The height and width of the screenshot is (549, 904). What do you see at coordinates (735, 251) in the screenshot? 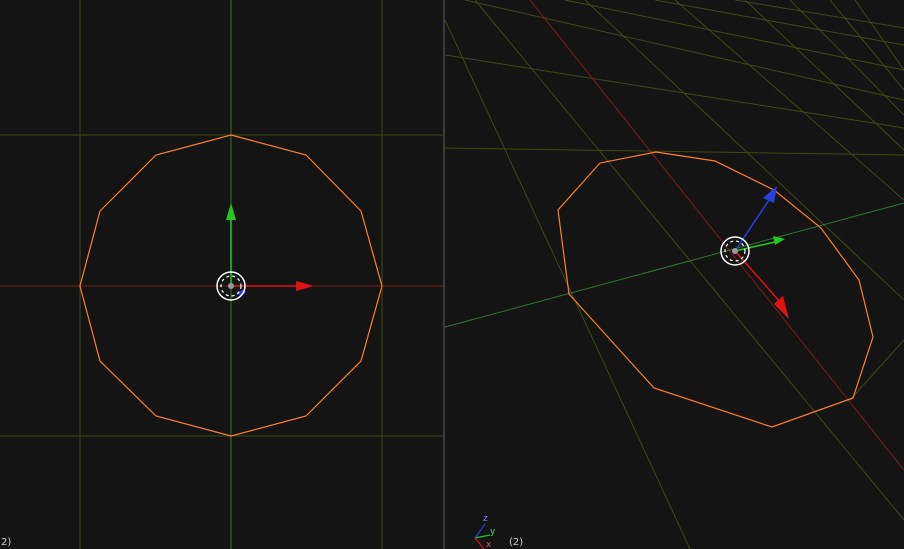
I see `target-reticle-icon` at bounding box center [735, 251].